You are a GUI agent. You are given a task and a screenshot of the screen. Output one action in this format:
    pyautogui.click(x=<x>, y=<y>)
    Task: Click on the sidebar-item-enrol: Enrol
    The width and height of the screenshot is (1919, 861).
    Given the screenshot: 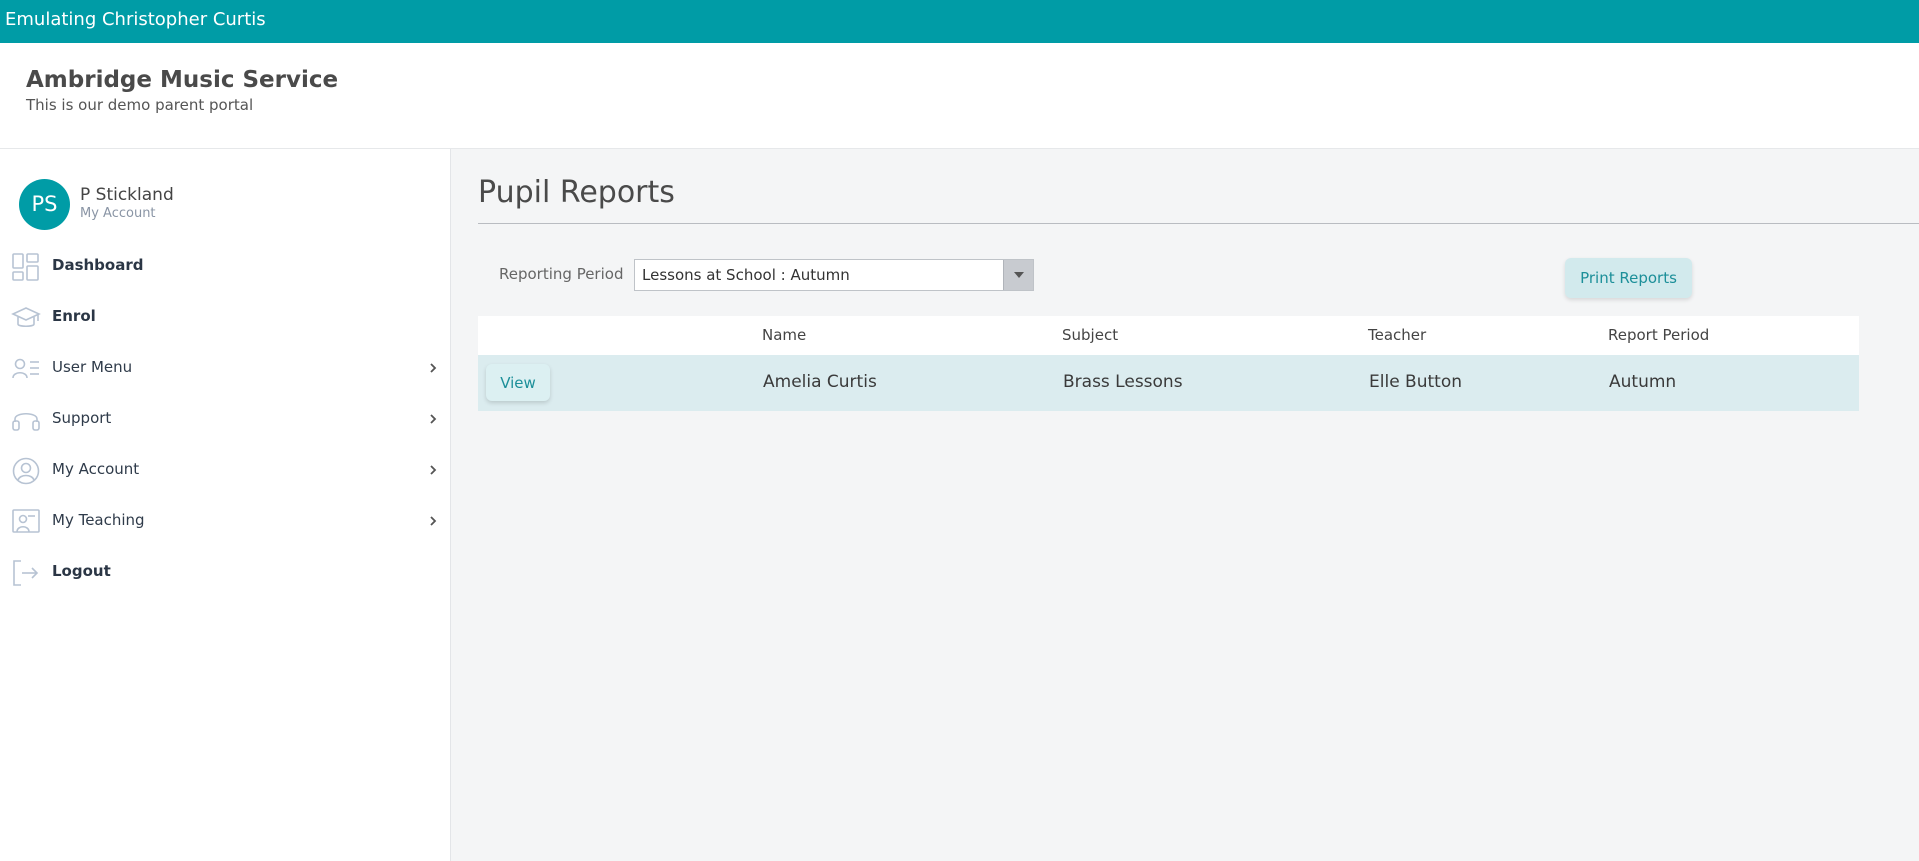 What is the action you would take?
    pyautogui.click(x=225, y=317)
    